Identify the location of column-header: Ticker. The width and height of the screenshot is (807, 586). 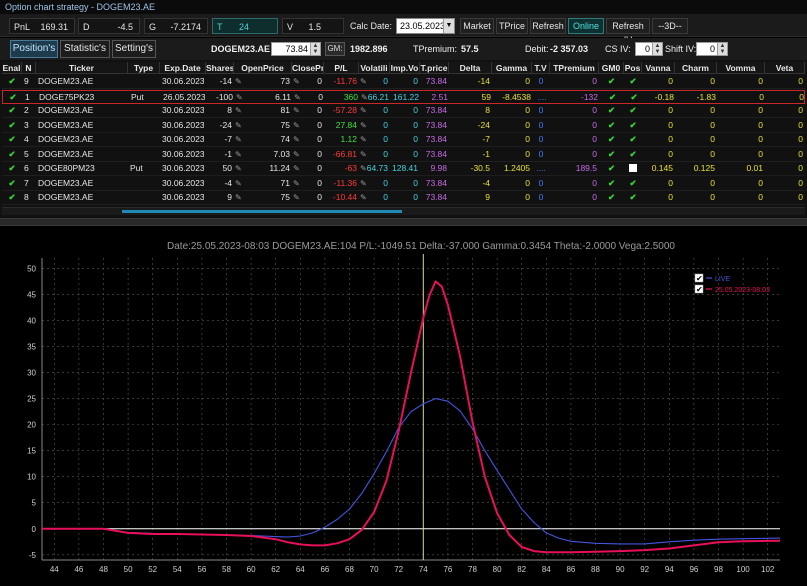
(82, 68).